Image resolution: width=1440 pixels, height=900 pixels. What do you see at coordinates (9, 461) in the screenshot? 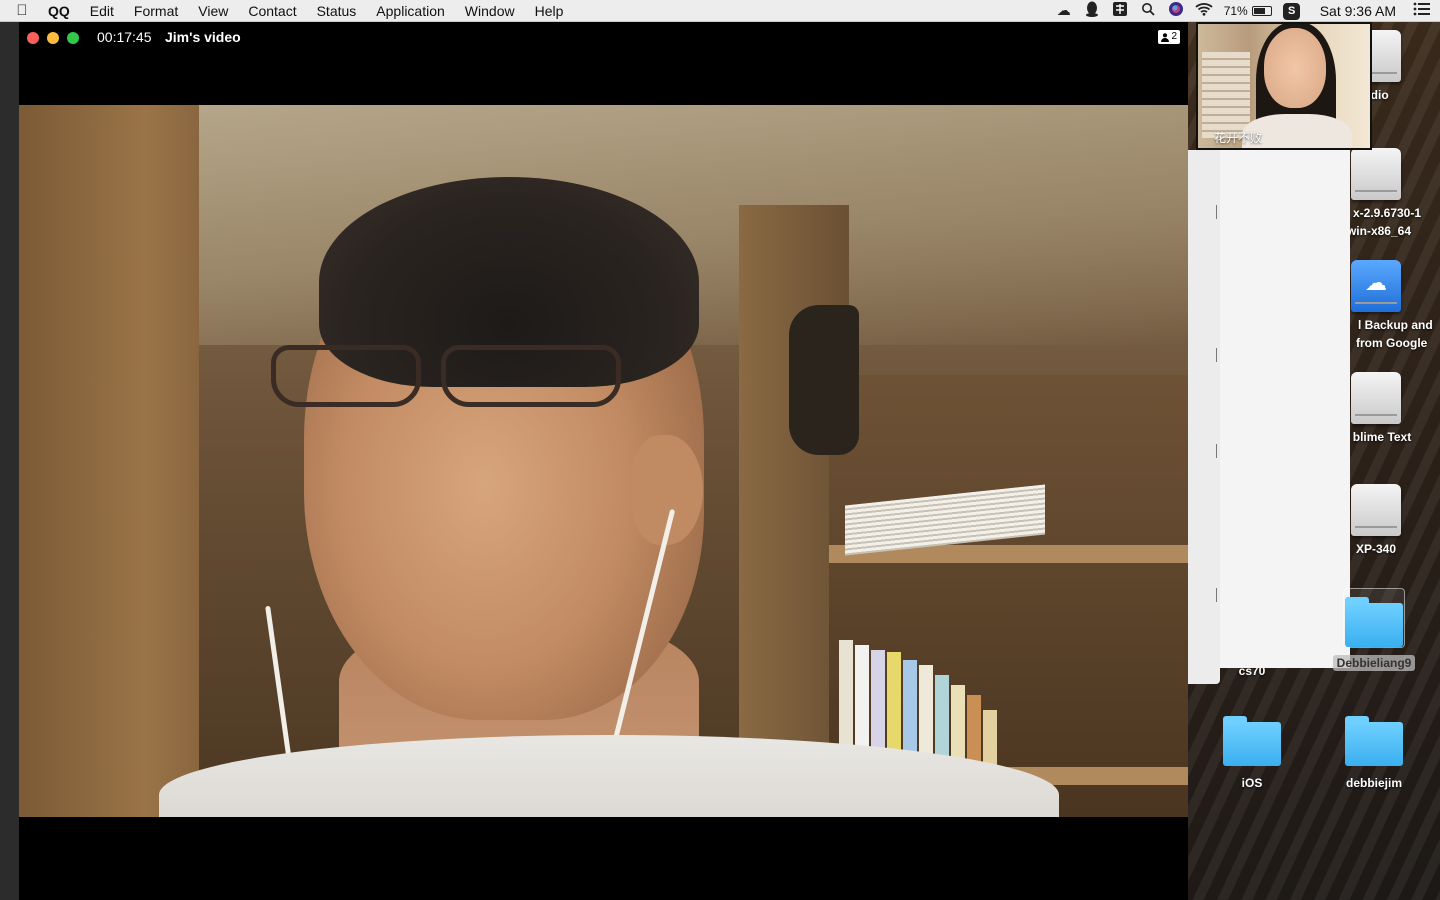
I see `background-window-strip` at bounding box center [9, 461].